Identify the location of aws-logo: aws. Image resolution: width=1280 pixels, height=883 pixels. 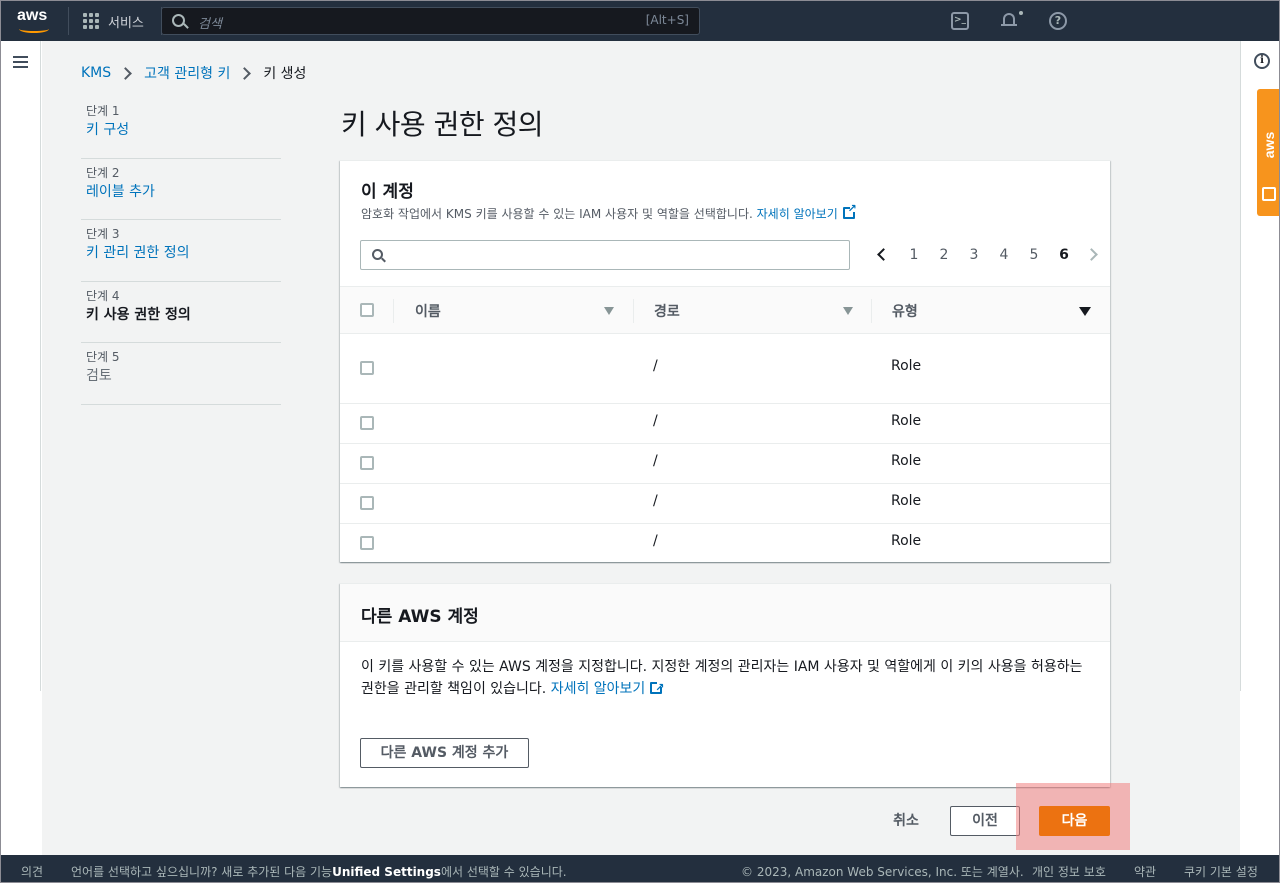
(35, 21).